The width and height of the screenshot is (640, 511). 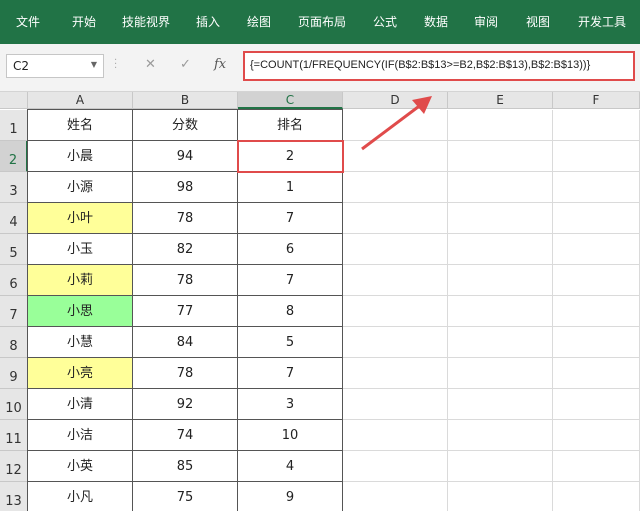 I want to click on cell-d10, so click(x=395, y=404).